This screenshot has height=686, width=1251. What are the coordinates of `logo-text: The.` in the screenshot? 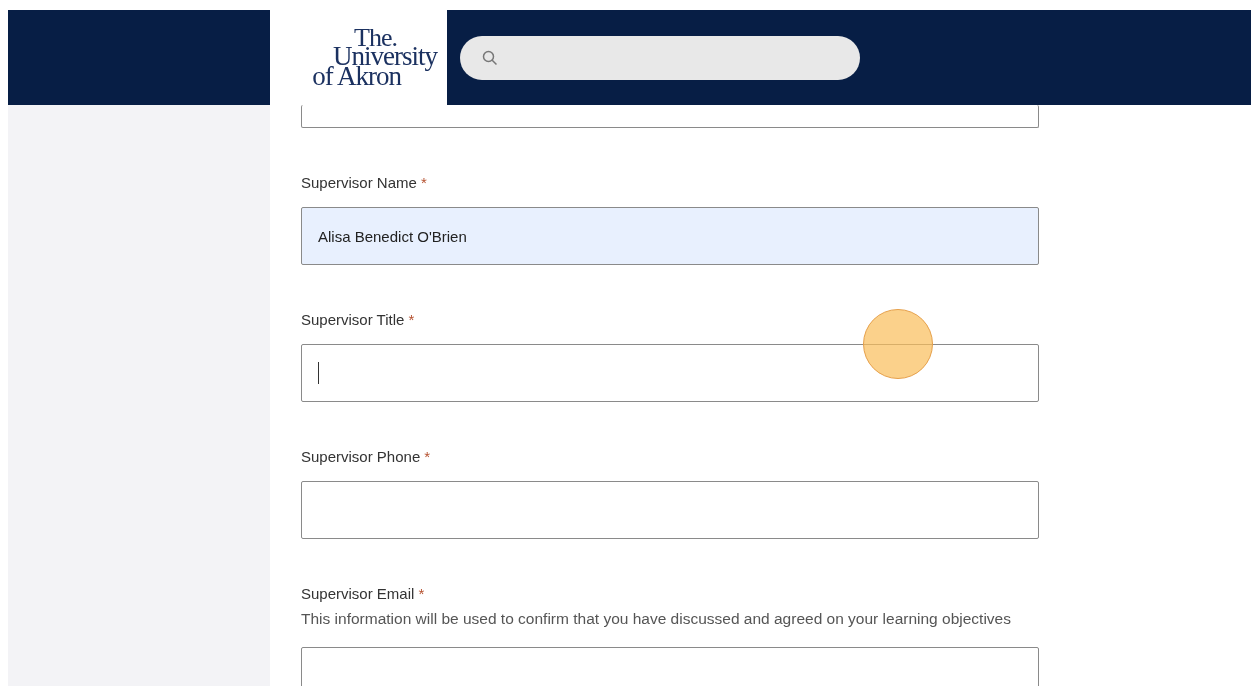 It's located at (375, 38).